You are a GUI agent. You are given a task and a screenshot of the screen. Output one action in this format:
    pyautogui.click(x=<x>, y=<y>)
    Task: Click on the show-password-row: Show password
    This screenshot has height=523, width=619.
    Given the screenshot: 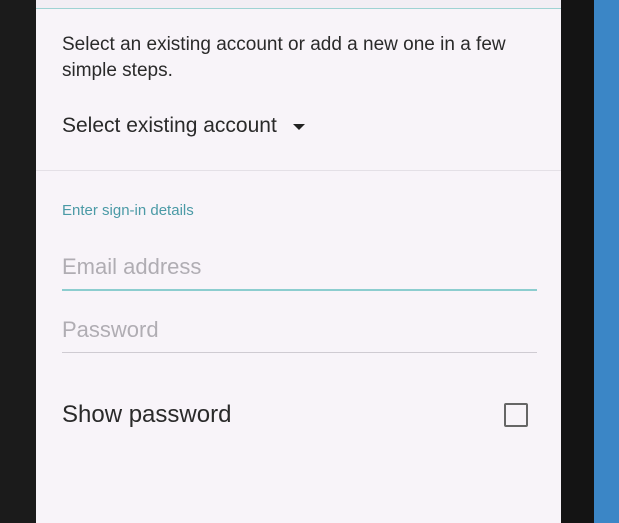 What is the action you would take?
    pyautogui.click(x=295, y=415)
    